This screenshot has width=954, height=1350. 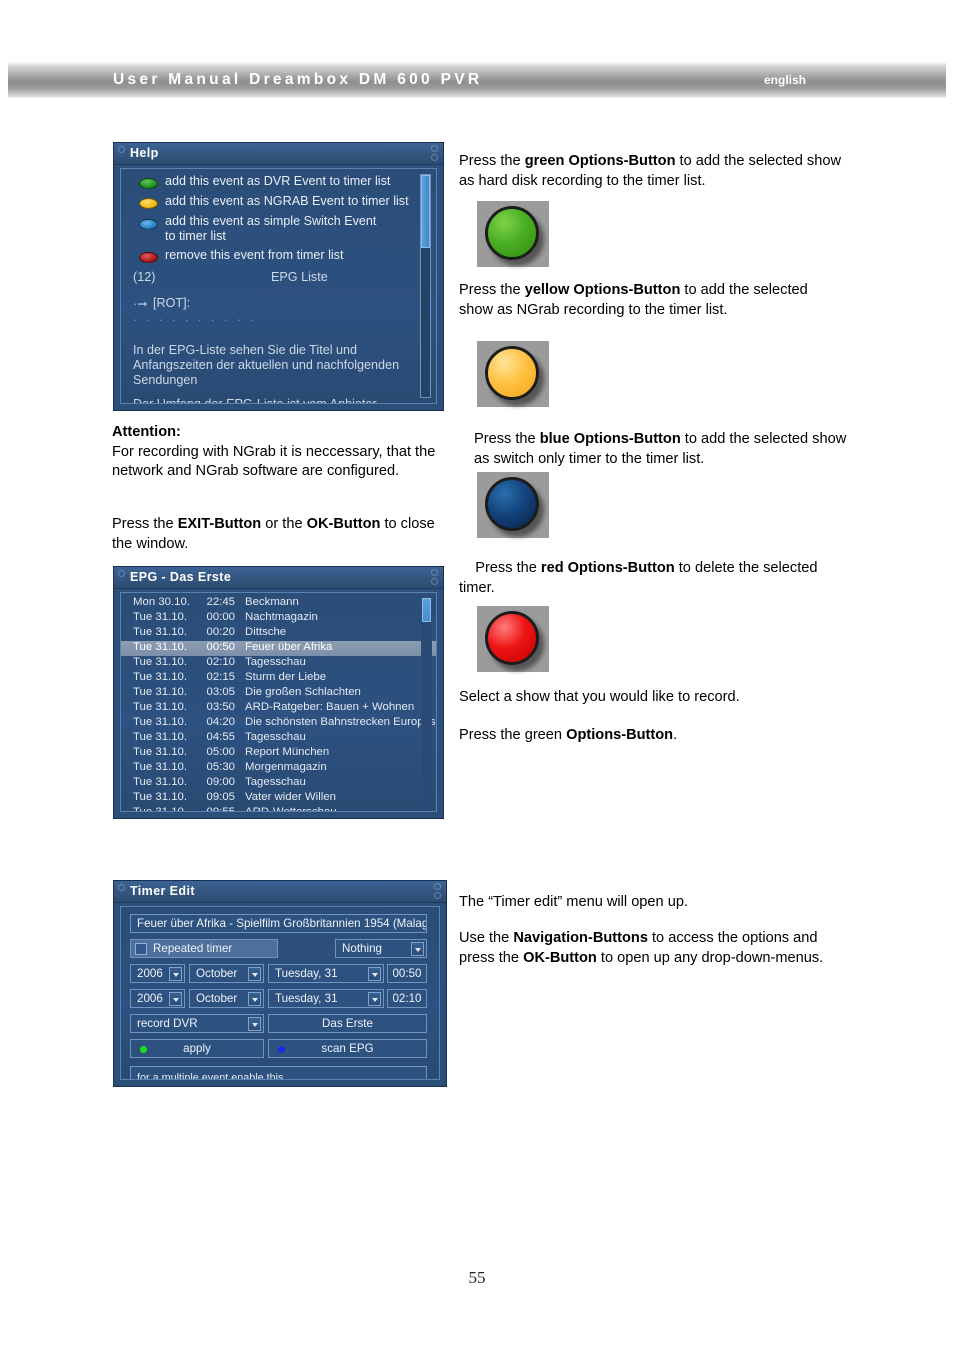 What do you see at coordinates (278, 678) in the screenshot?
I see `epg-list-item: Tue 31.10. 02:15 Sturm der Liebe` at bounding box center [278, 678].